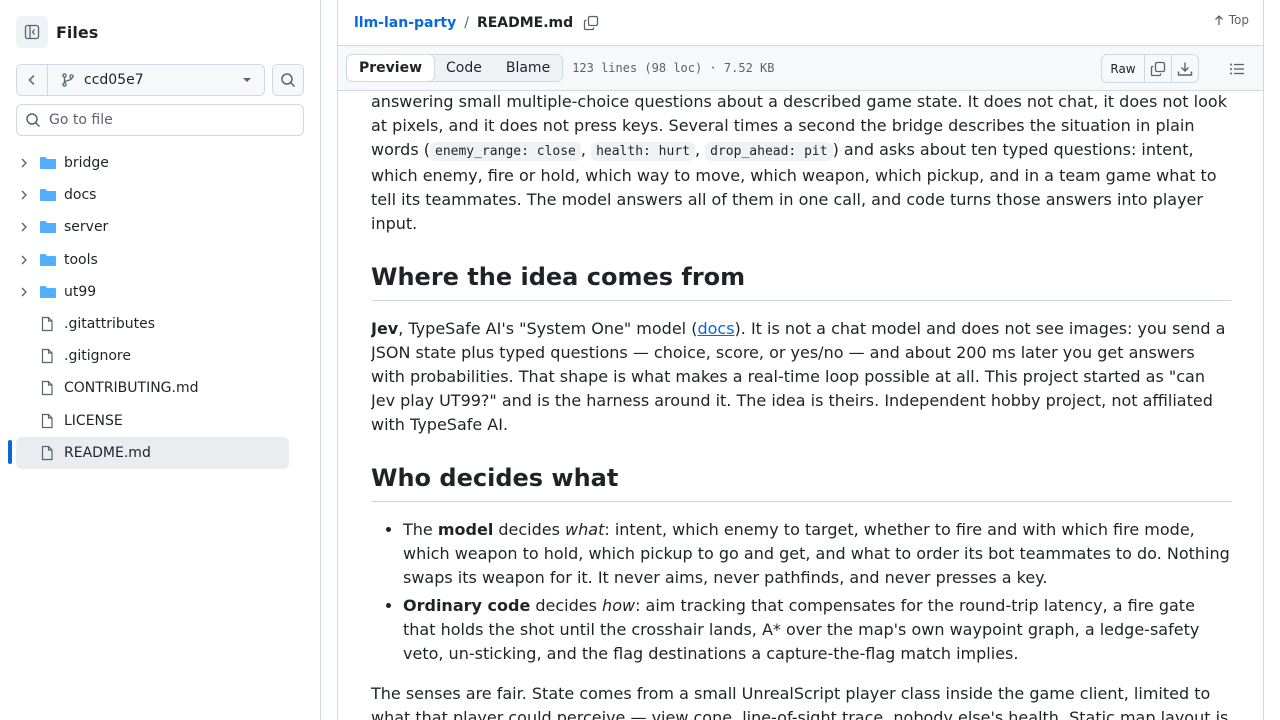 This screenshot has width=1280, height=720. I want to click on tree-item-gitattributes: .gitattributes, so click(152, 324).